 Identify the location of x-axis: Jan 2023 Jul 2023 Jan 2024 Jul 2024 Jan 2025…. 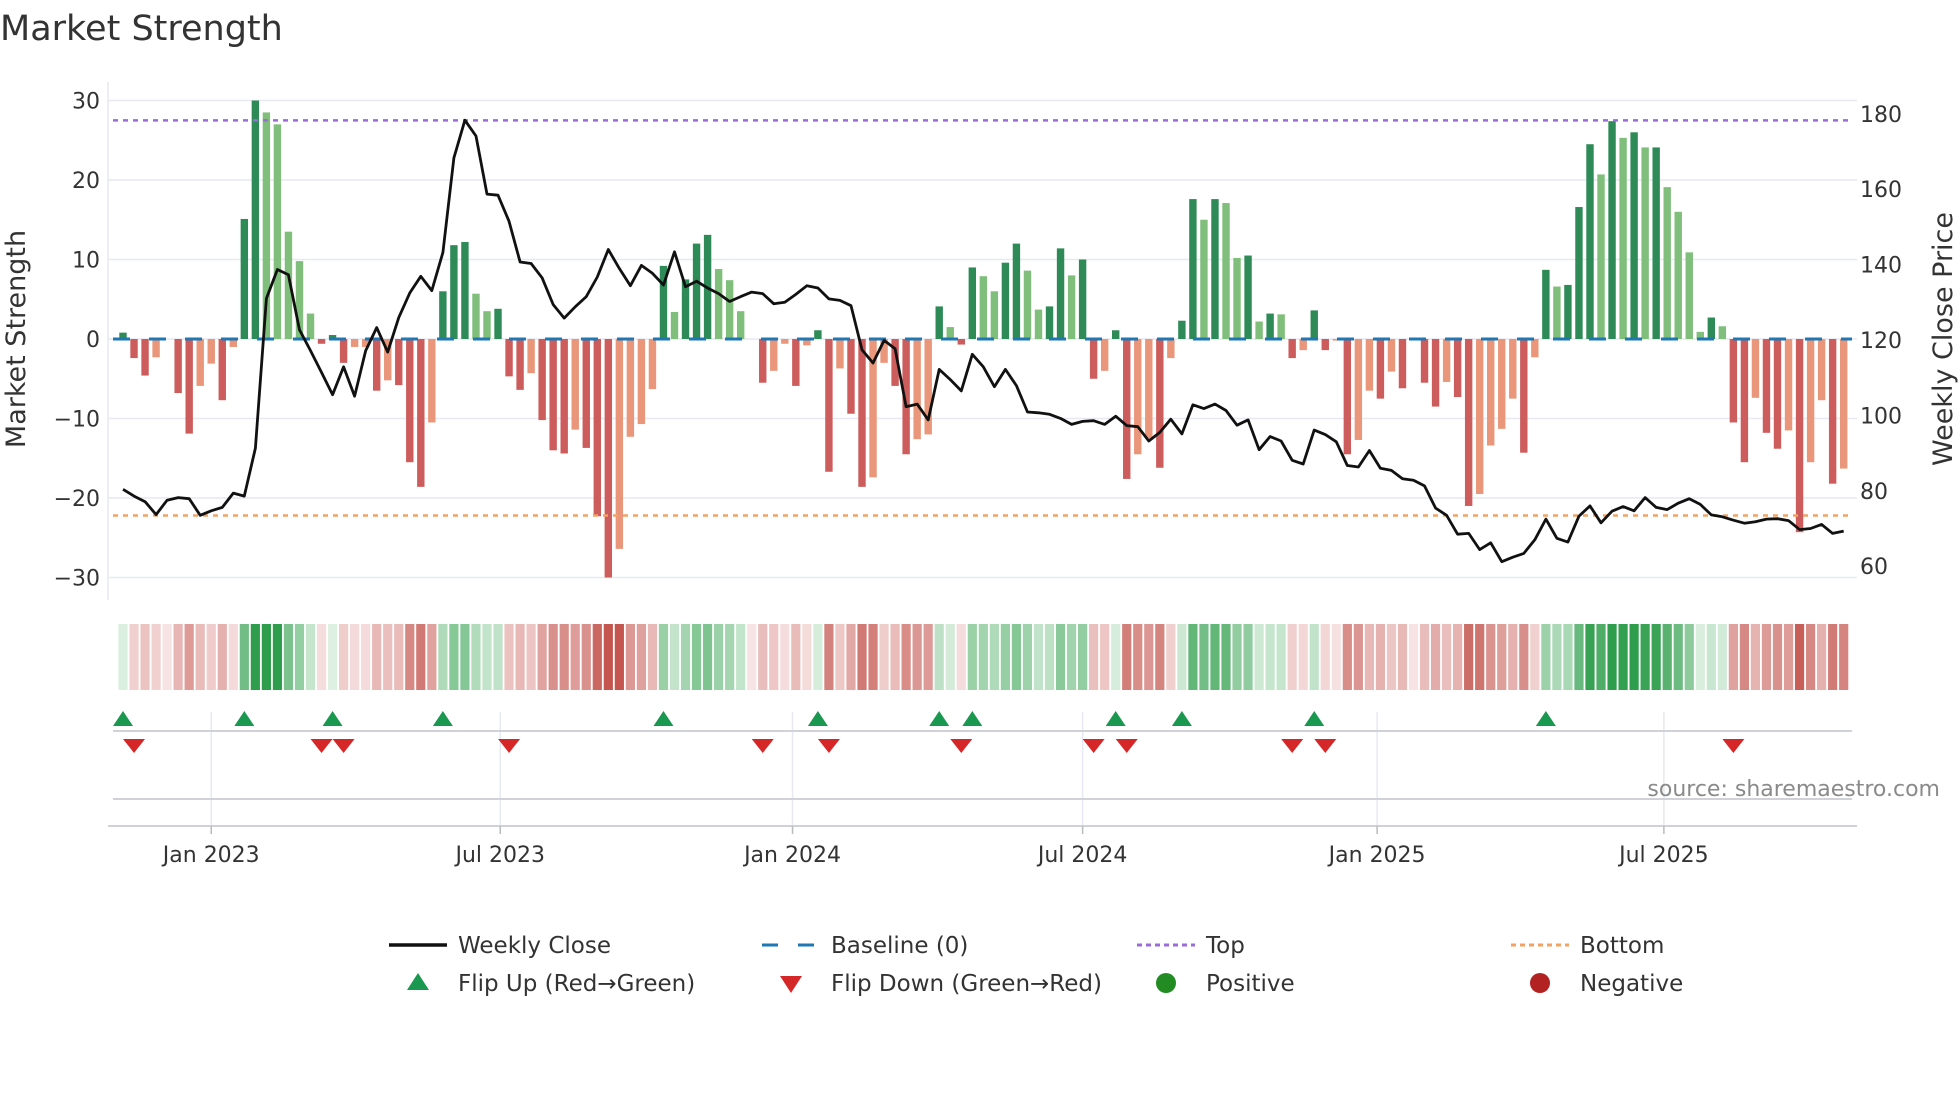
(982, 799).